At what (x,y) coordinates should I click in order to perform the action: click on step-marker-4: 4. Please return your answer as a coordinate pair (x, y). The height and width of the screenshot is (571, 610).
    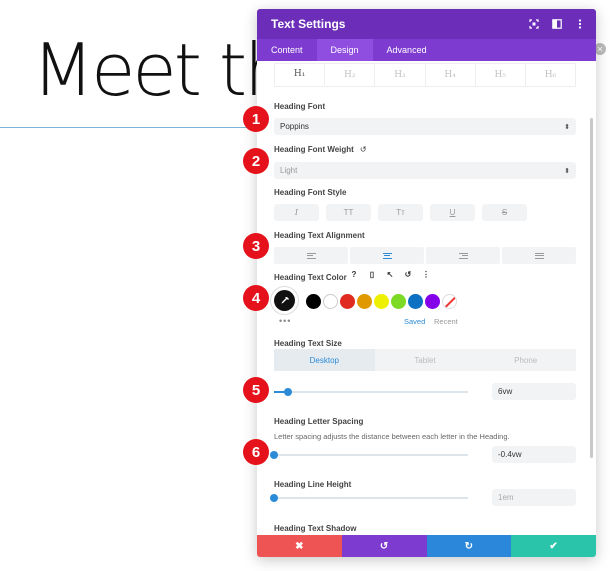
    Looking at the image, I should click on (256, 298).